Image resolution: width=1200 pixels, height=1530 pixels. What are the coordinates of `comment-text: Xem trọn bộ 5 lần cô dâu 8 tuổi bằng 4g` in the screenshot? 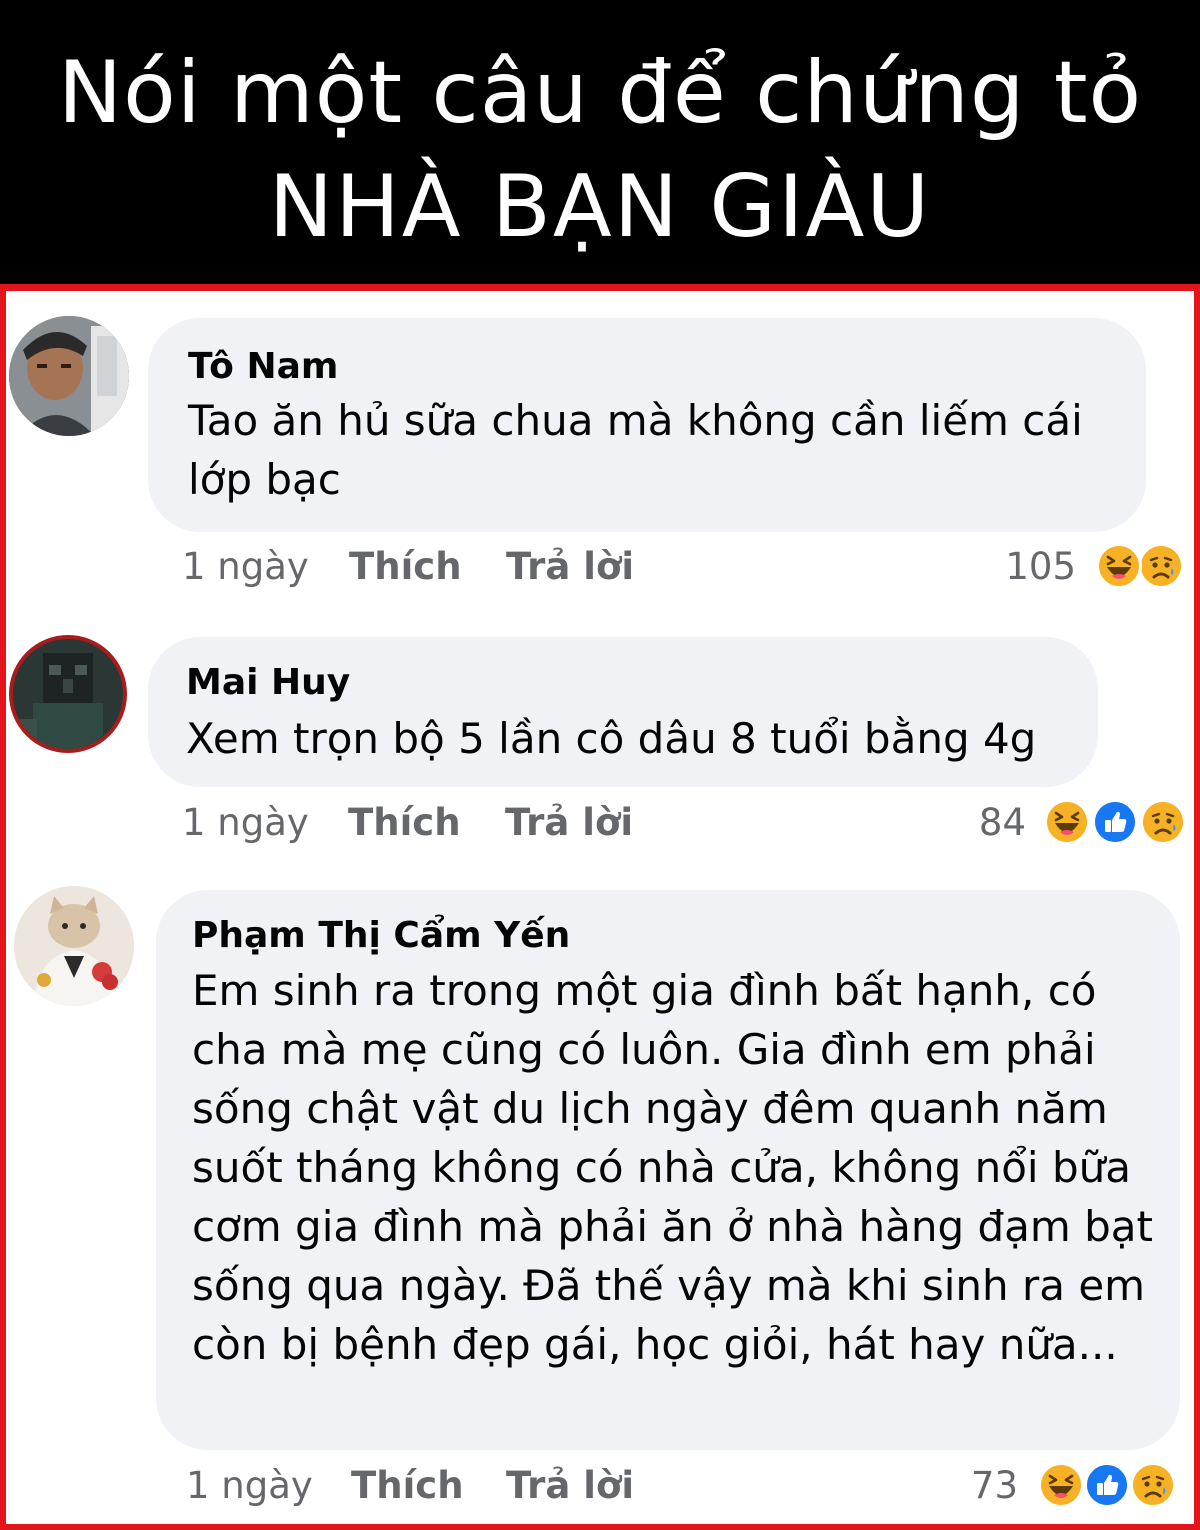 It's located at (611, 738).